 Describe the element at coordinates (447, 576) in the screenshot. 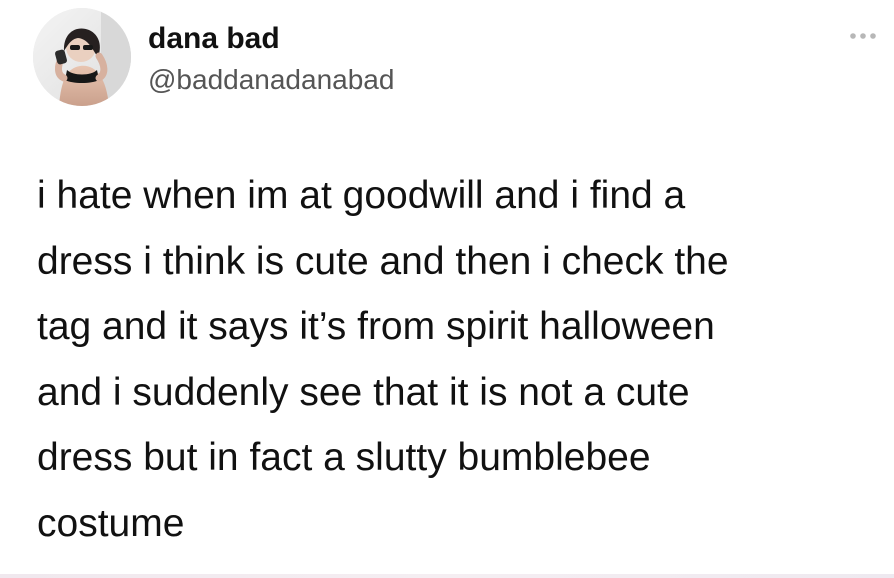

I see `bottom-divider` at that location.